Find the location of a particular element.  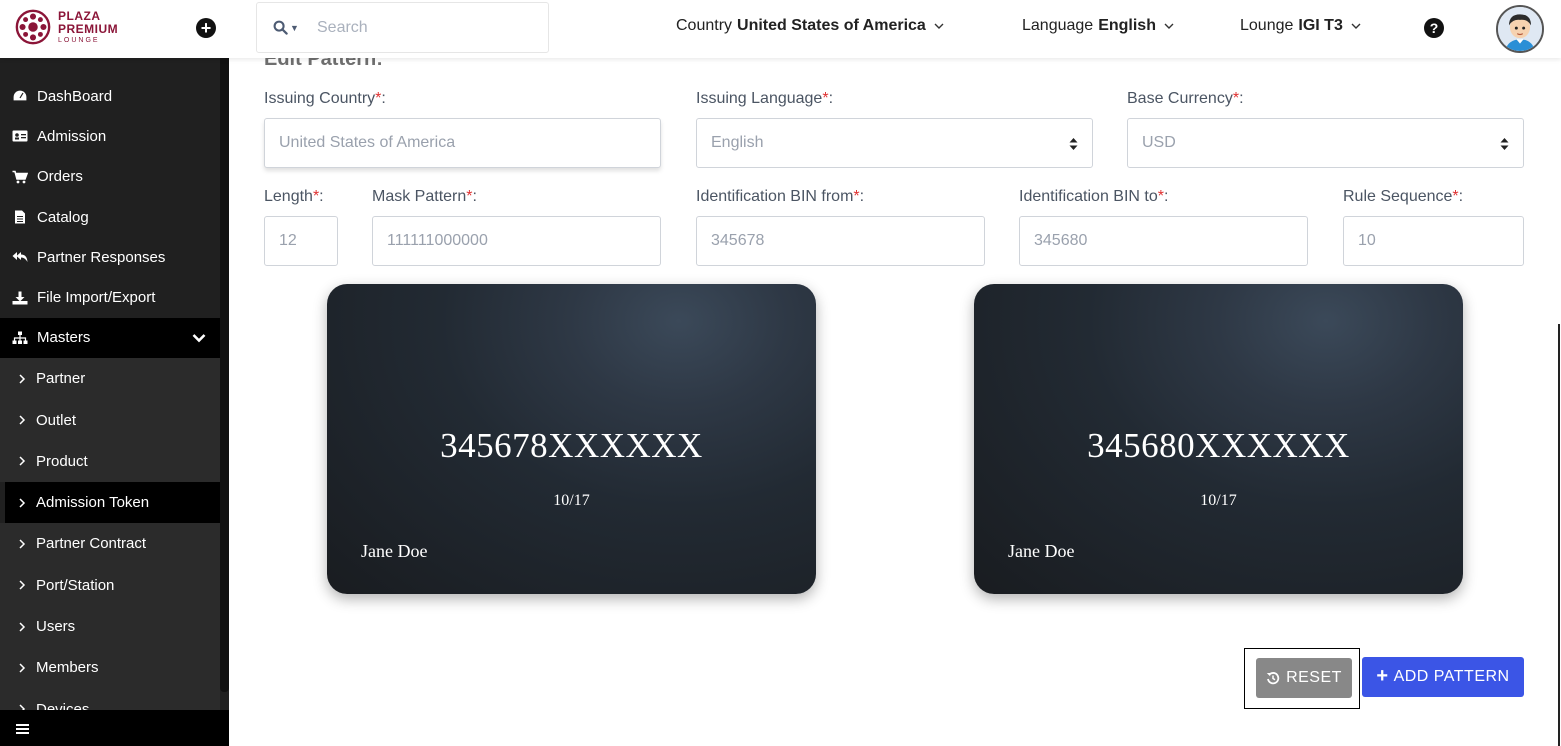

add-pattern-button-label: ADD PATTERN is located at coordinates (1451, 676).